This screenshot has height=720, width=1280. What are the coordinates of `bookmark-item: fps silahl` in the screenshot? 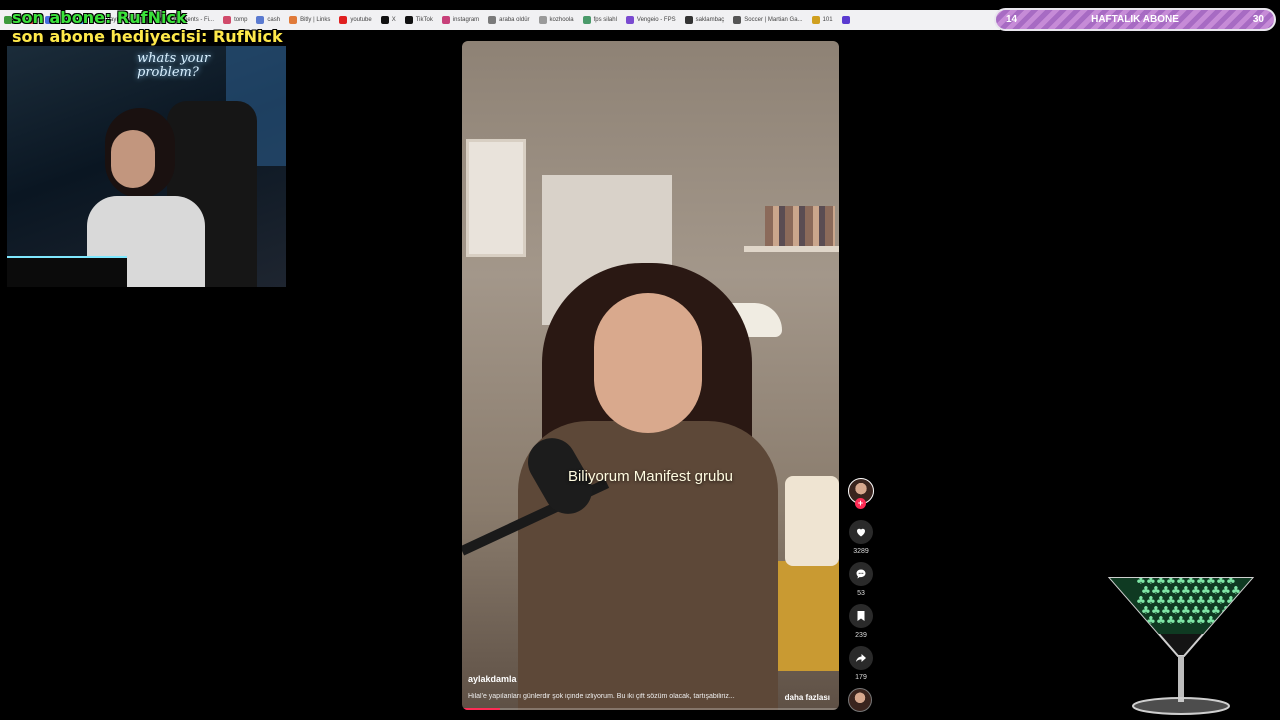 It's located at (599, 20).